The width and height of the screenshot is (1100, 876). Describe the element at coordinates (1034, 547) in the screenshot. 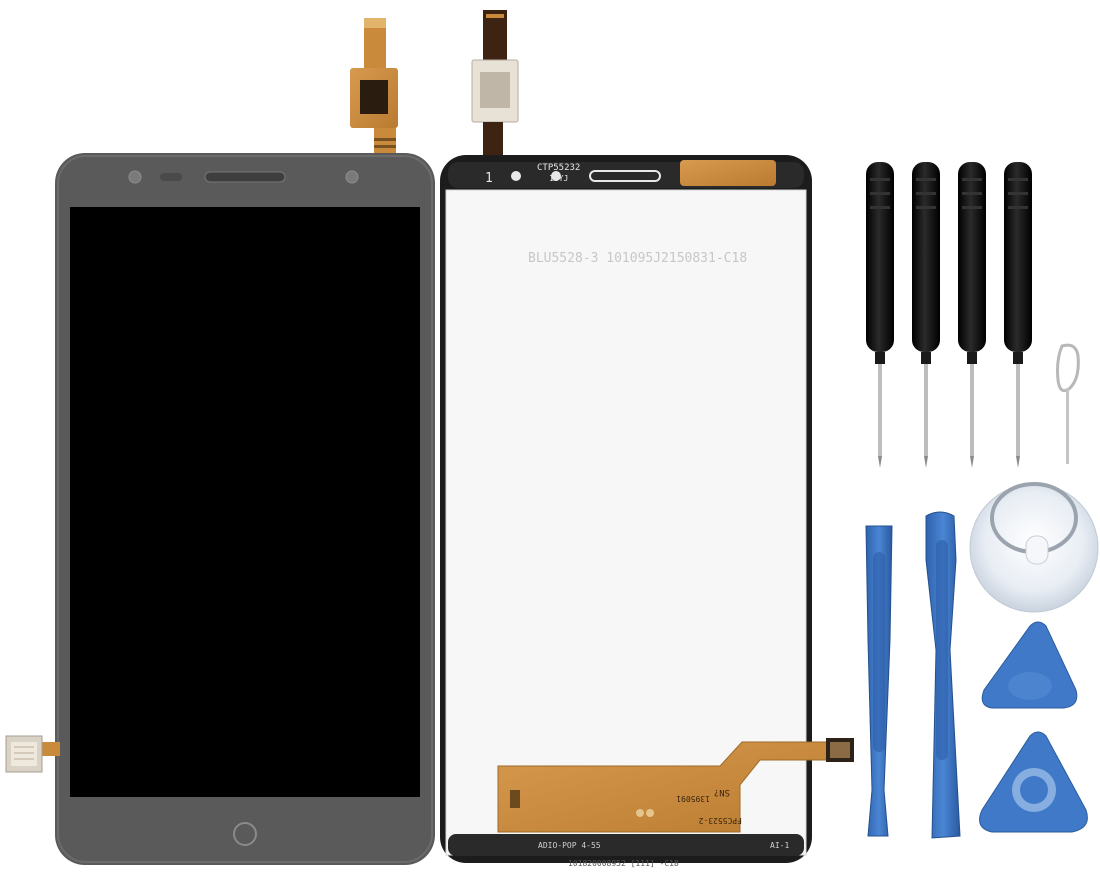

I see `suction-cup` at that location.